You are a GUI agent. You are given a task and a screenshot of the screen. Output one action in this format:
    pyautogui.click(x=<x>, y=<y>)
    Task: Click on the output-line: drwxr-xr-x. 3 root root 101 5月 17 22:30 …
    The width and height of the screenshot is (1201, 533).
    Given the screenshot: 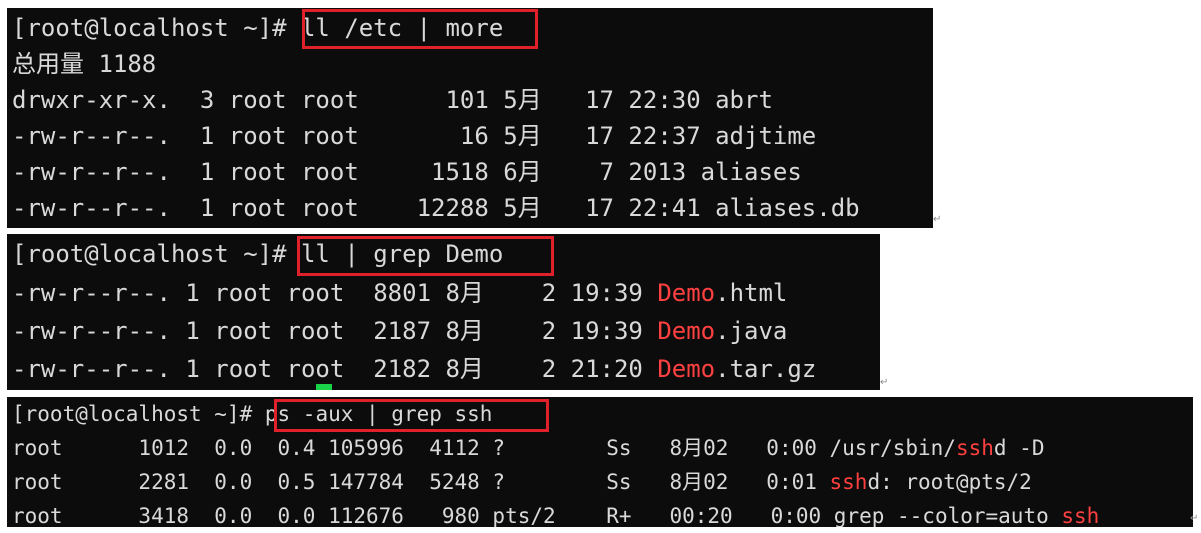 What is the action you would take?
    pyautogui.click(x=392, y=100)
    